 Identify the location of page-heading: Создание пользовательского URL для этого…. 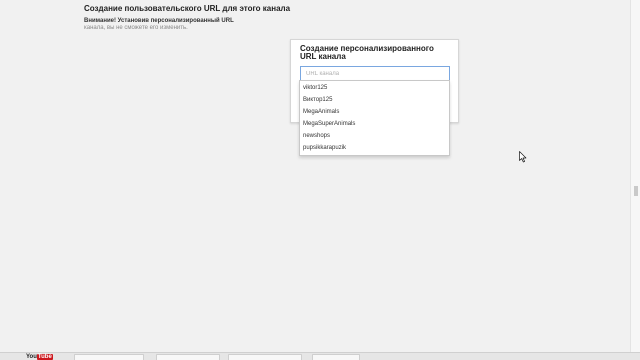
(187, 8).